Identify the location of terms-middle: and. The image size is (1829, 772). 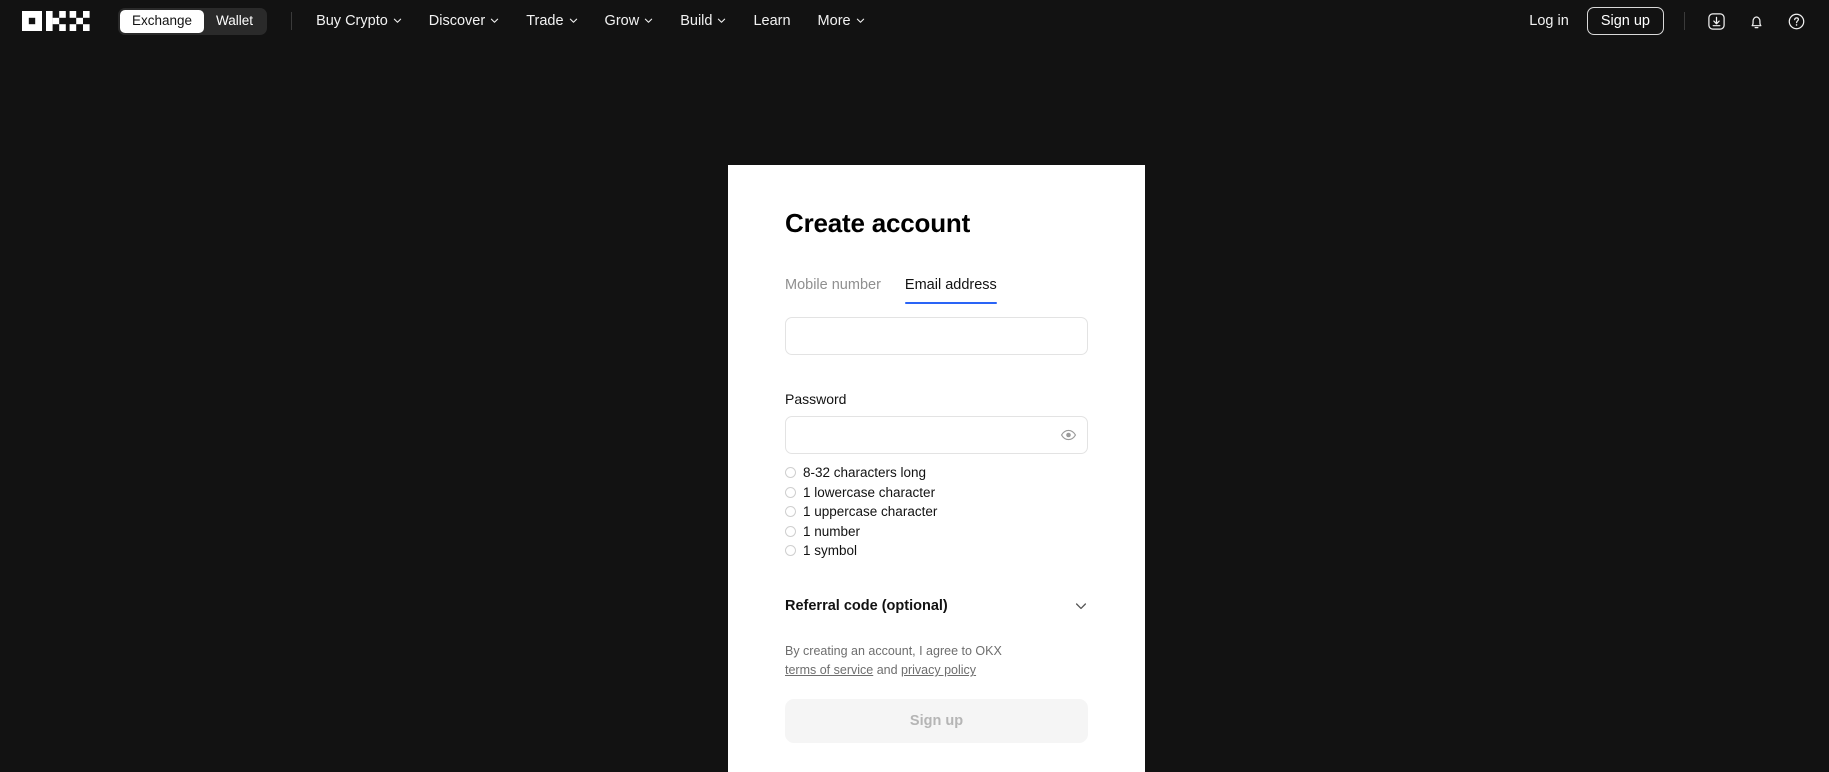
(887, 670).